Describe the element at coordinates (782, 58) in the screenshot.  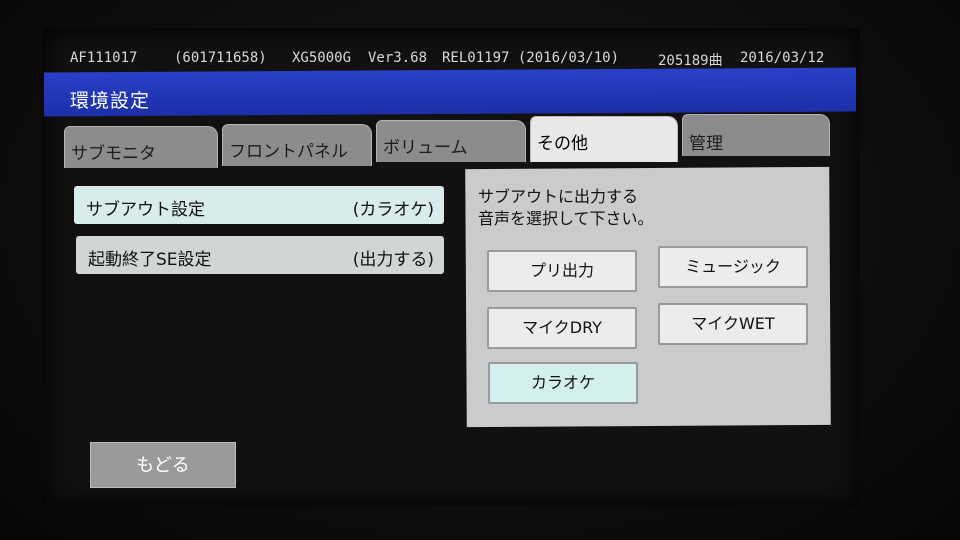
I see `current-date: 2016/03/12` at that location.